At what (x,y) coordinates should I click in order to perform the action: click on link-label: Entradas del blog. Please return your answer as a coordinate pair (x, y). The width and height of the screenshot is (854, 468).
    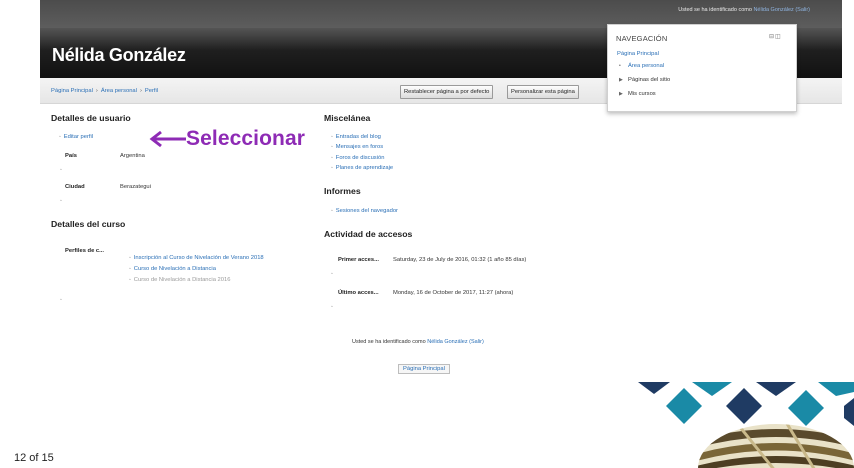
    Looking at the image, I should click on (358, 137).